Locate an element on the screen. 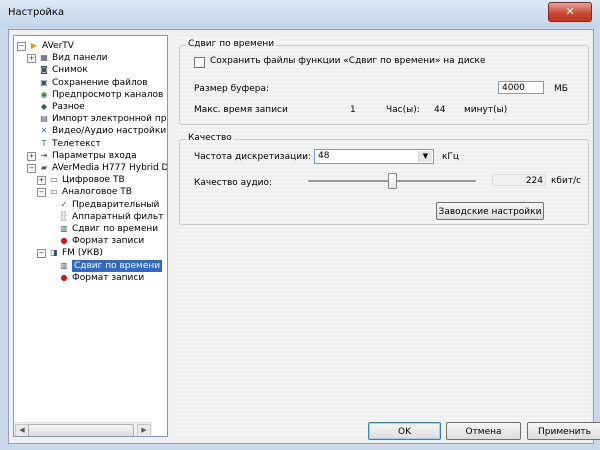 This screenshot has height=450, width=600. tree-item-label: Импорт электронной прог is located at coordinates (110, 119).